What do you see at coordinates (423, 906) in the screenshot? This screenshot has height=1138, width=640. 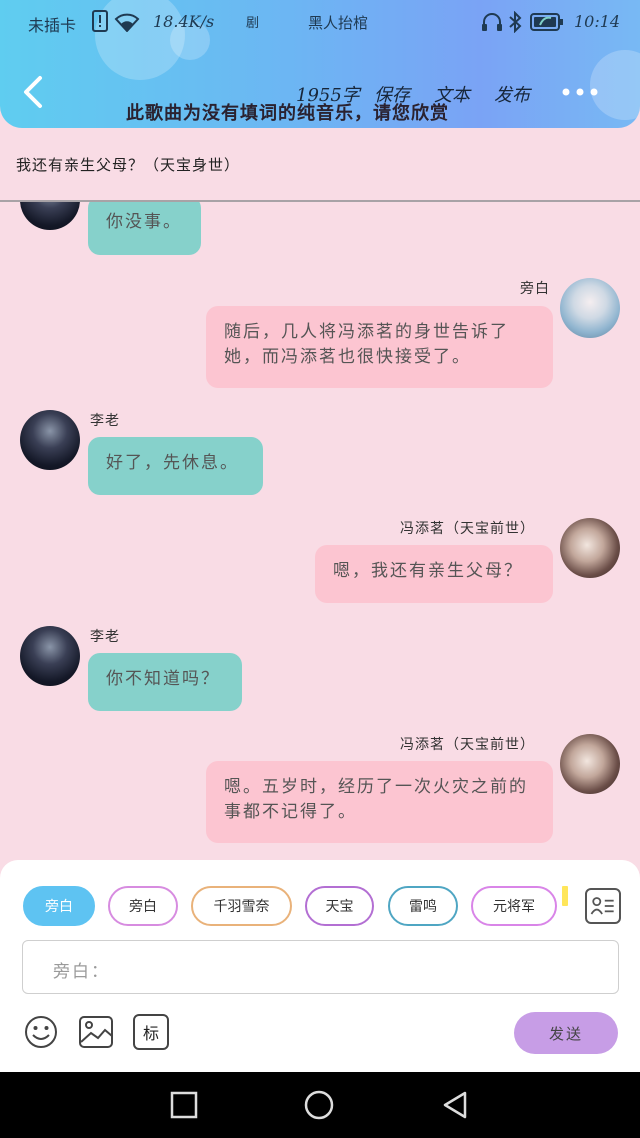 I see `role-chip-leiming: 雷鸣` at bounding box center [423, 906].